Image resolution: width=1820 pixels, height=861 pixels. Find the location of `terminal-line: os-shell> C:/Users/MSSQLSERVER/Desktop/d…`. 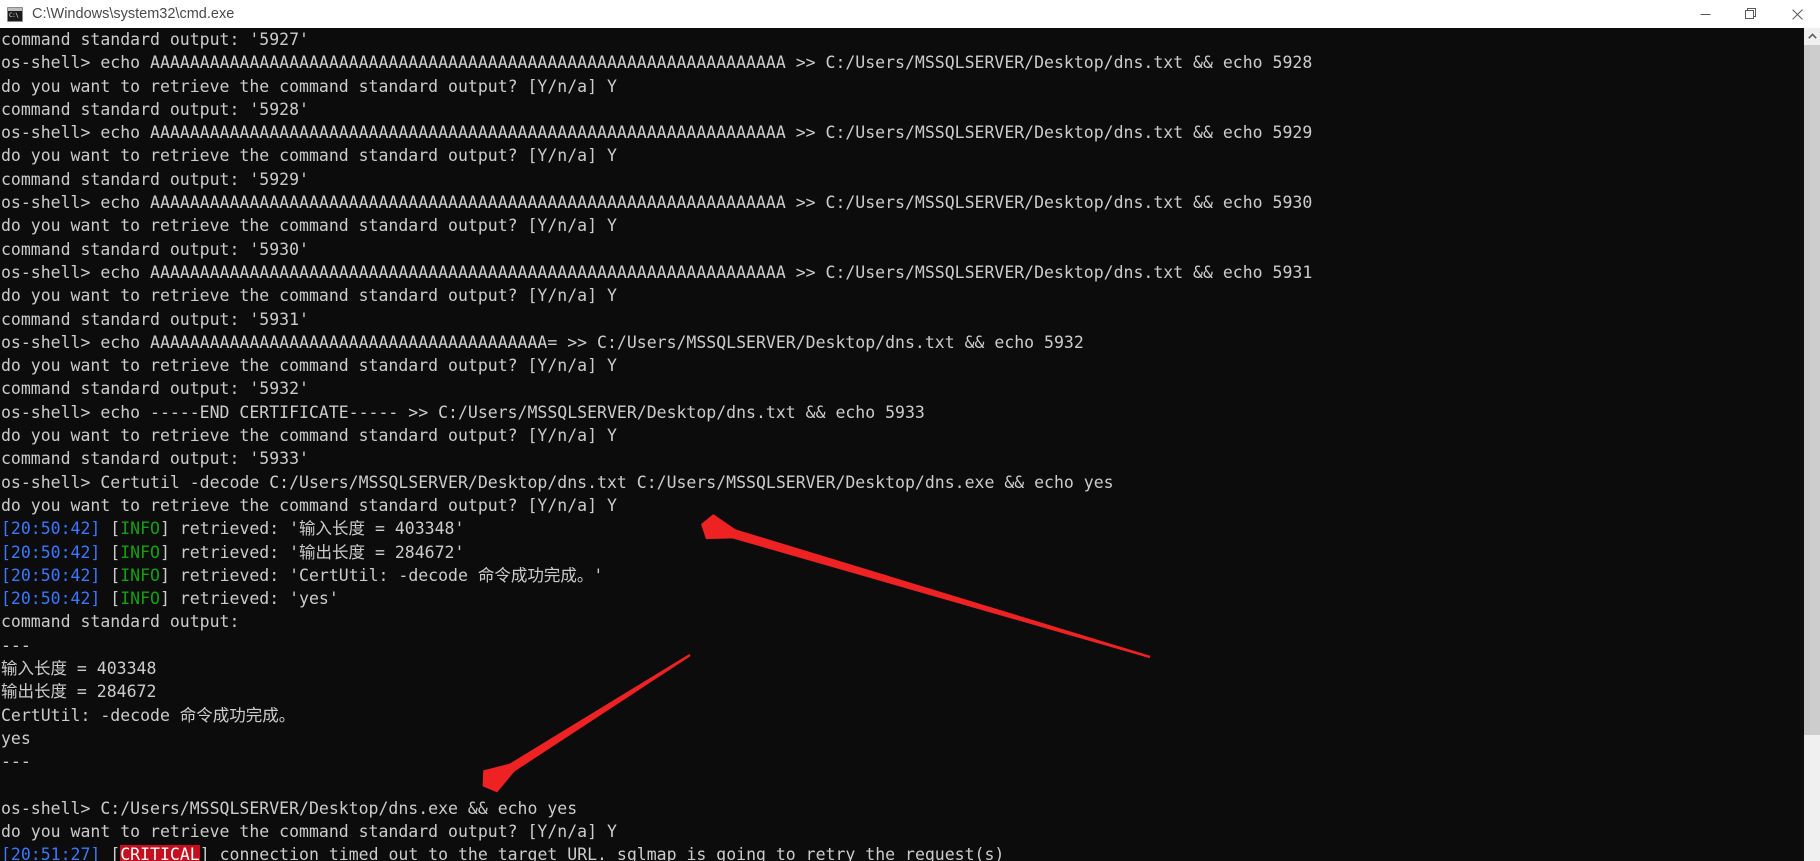

terminal-line: os-shell> C:/Users/MSSQLSERVER/Desktop/d… is located at coordinates (289, 808).